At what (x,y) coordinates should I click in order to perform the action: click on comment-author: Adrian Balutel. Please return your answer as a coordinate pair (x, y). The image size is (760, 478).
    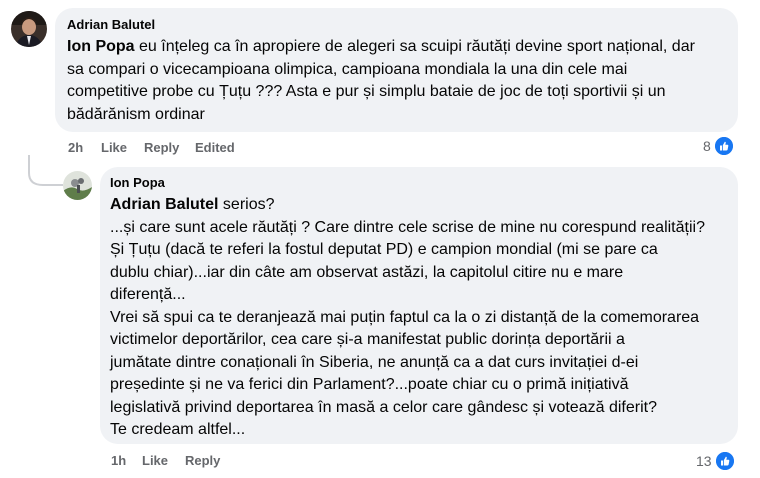
    Looking at the image, I should click on (396, 25).